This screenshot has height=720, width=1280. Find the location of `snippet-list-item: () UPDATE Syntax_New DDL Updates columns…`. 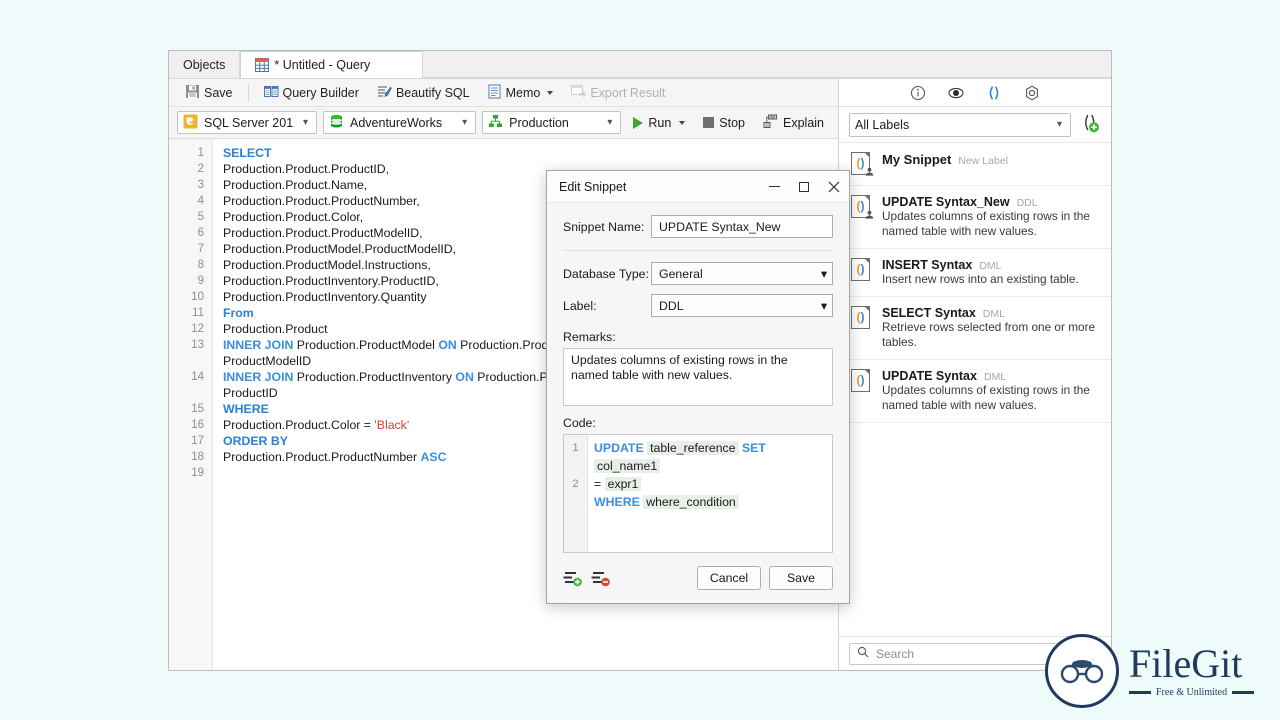

snippet-list-item: () UPDATE Syntax_New DDL Updates columns… is located at coordinates (975, 217).